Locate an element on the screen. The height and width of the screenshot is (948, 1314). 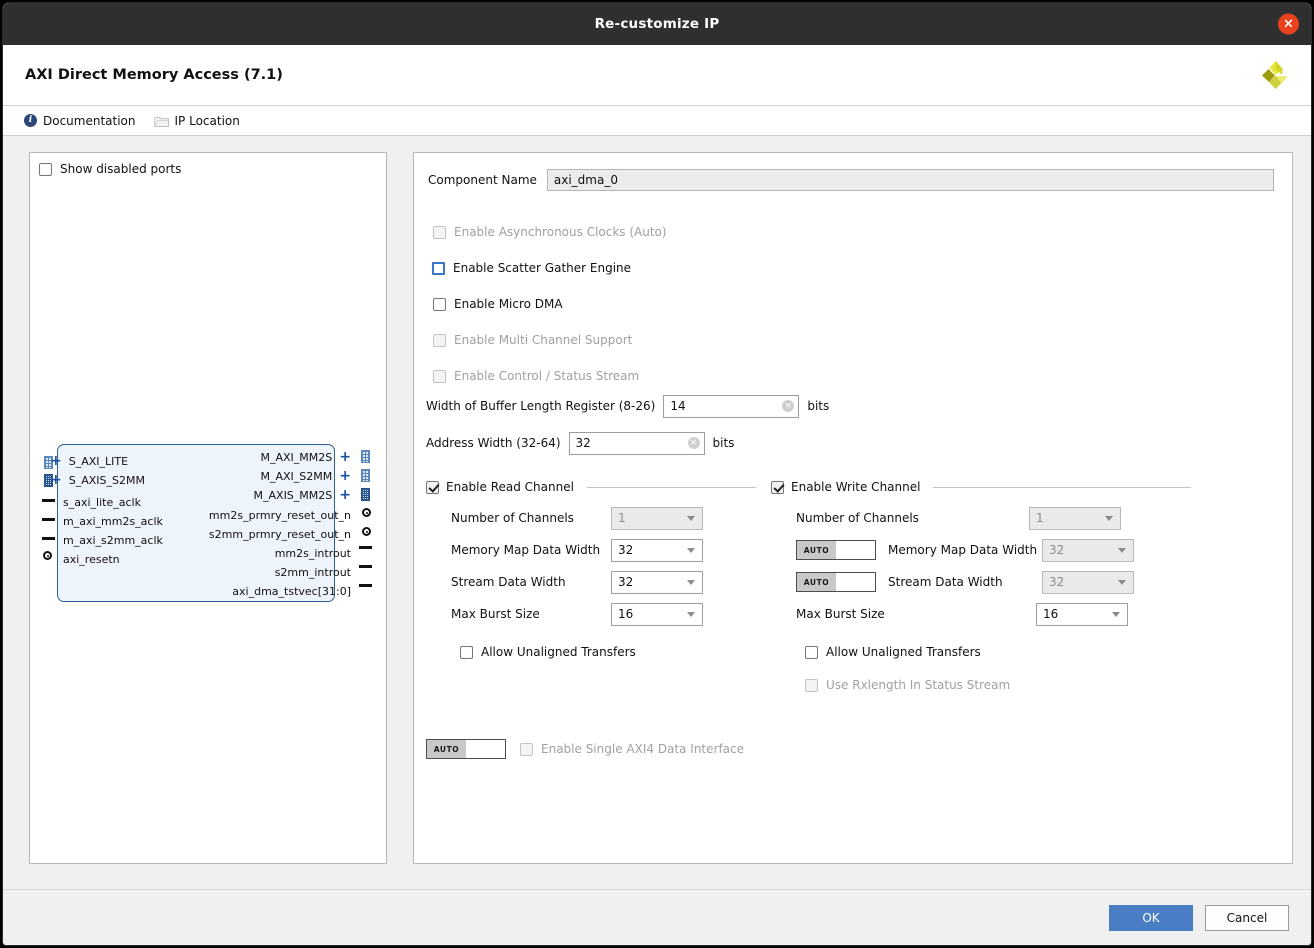
write-allow-unaligned-transfers-label: Allow Unaligned Transfers is located at coordinates (903, 652).